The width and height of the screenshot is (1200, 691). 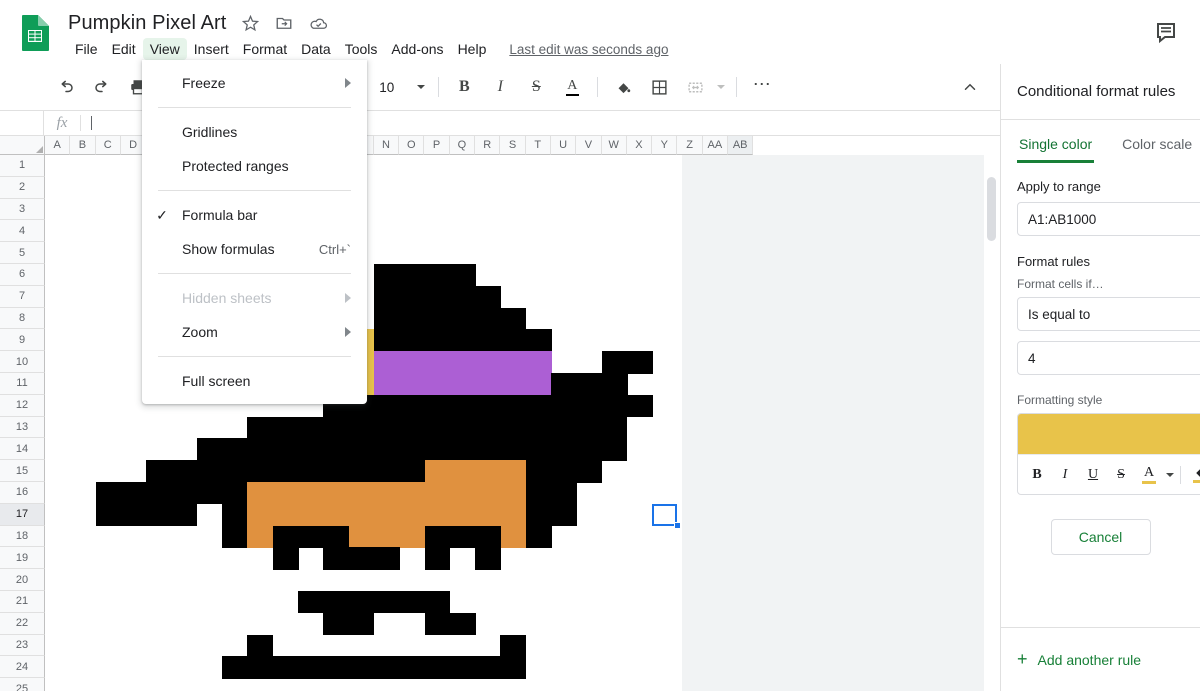 I want to click on view-menu-item-full-screen: Full screen, so click(x=254, y=381).